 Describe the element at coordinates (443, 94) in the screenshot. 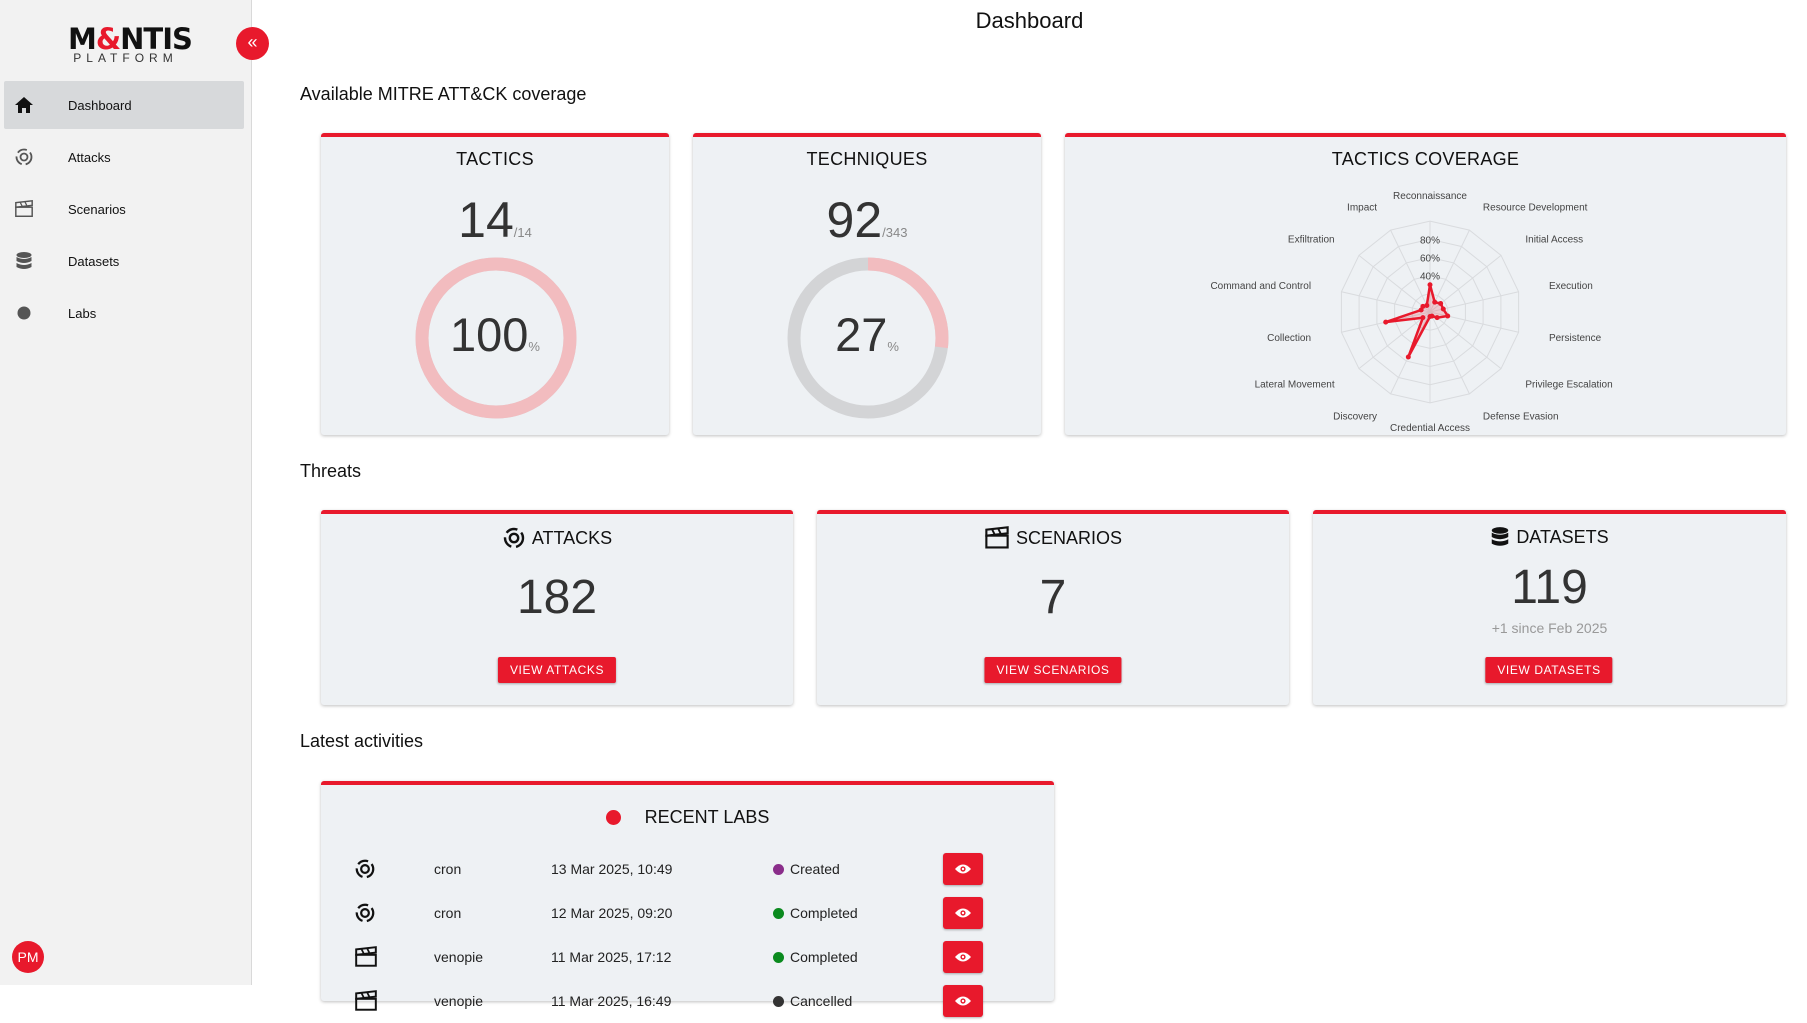

I see `coverage-section-title: Available MITRE ATT&CK coverage` at that location.